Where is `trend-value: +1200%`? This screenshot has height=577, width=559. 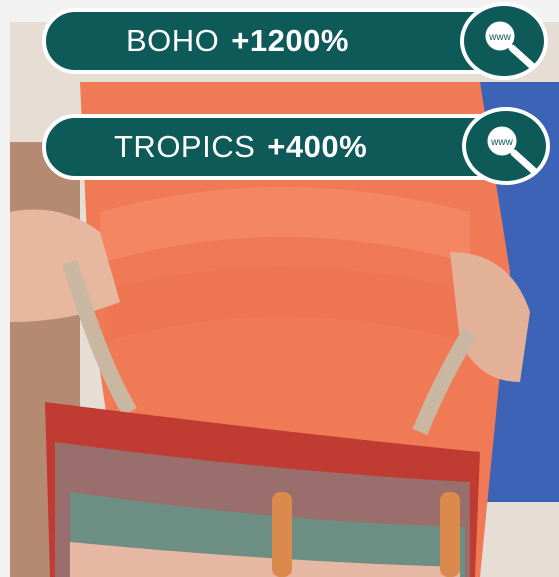 trend-value: +1200% is located at coordinates (290, 40).